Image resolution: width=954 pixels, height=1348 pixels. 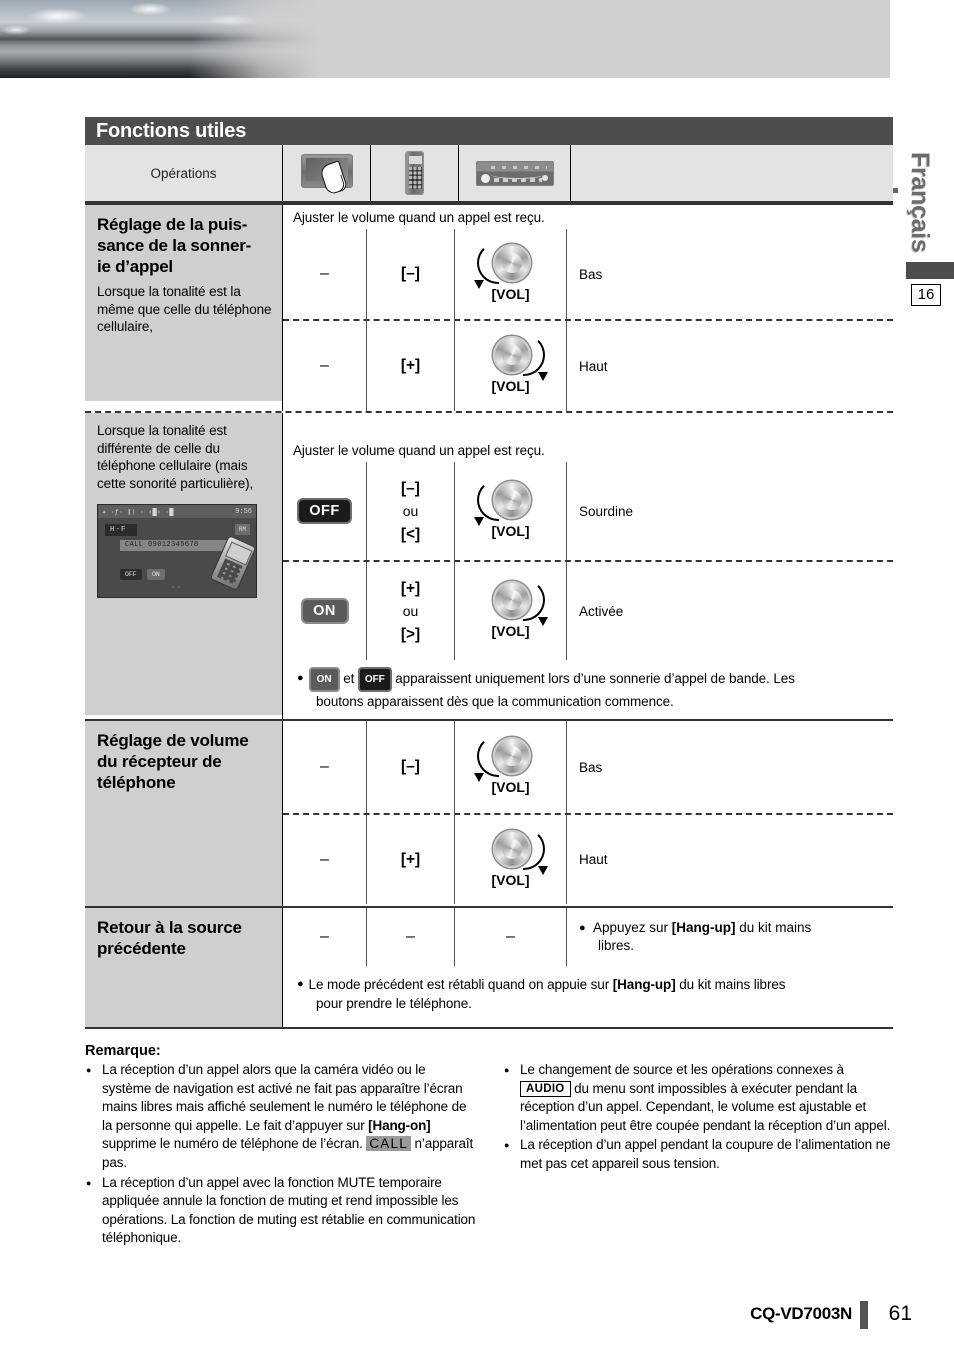 I want to click on section4-label-cell: Retour à la source précédente, so click(x=183, y=967).